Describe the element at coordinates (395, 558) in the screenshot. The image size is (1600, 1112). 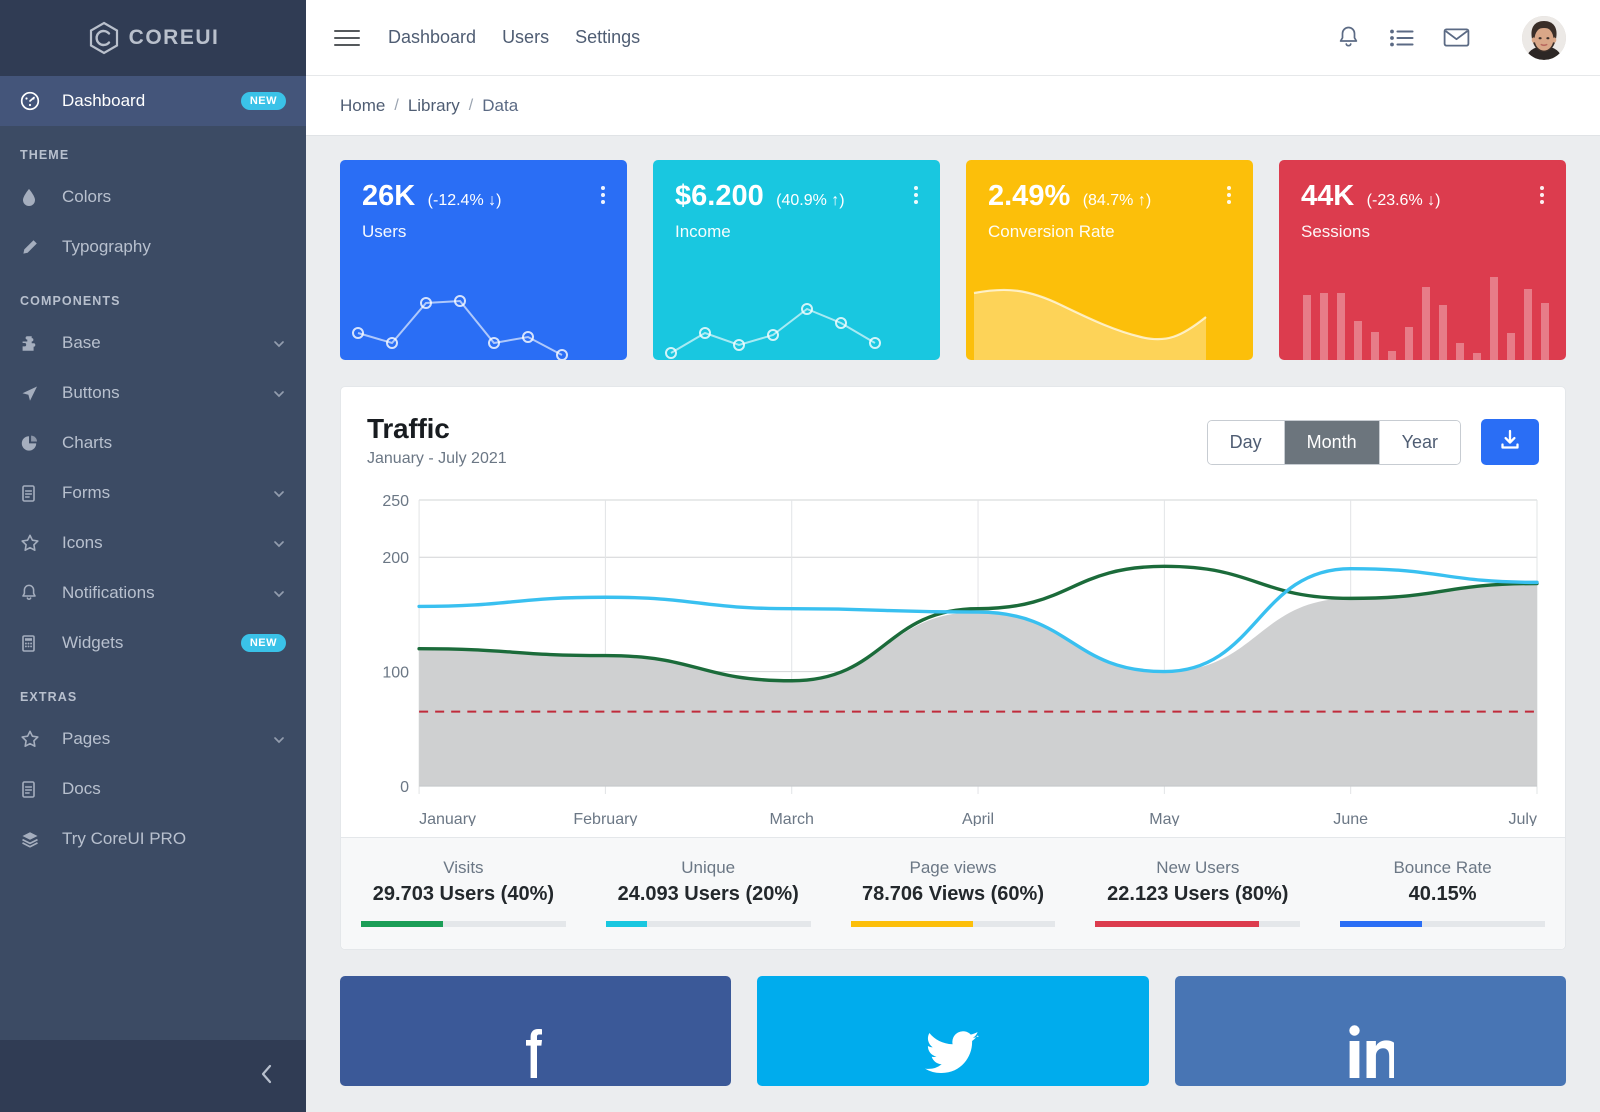
I see `svg-text: 200` at that location.